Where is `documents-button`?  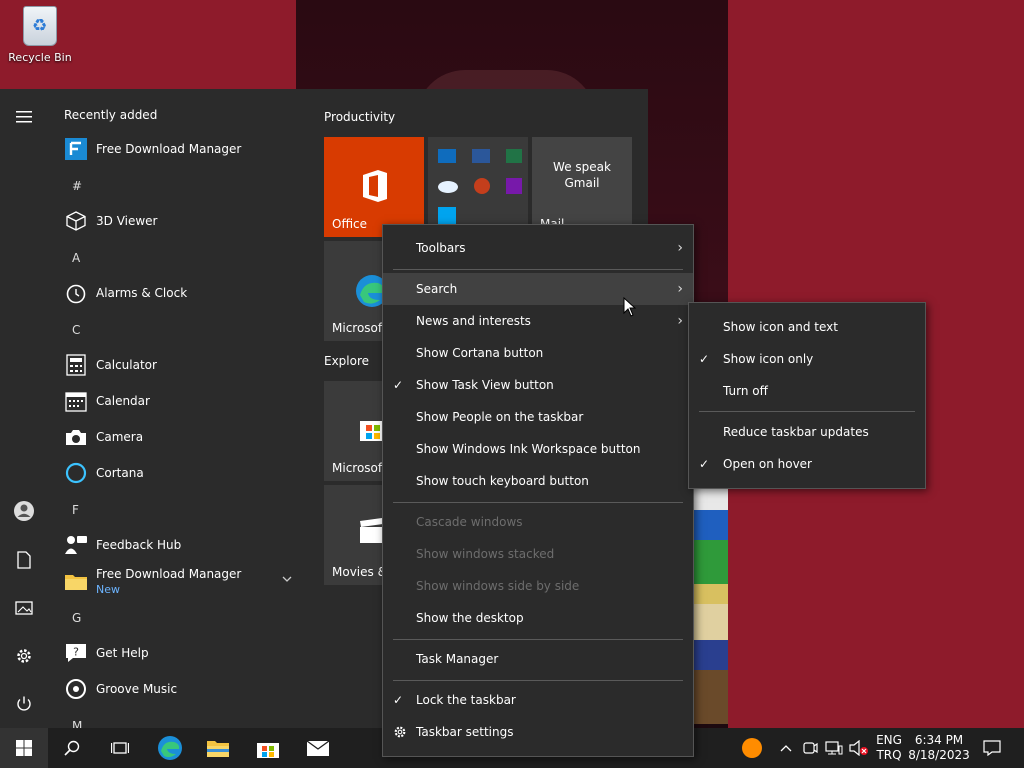 documents-button is located at coordinates (24, 560).